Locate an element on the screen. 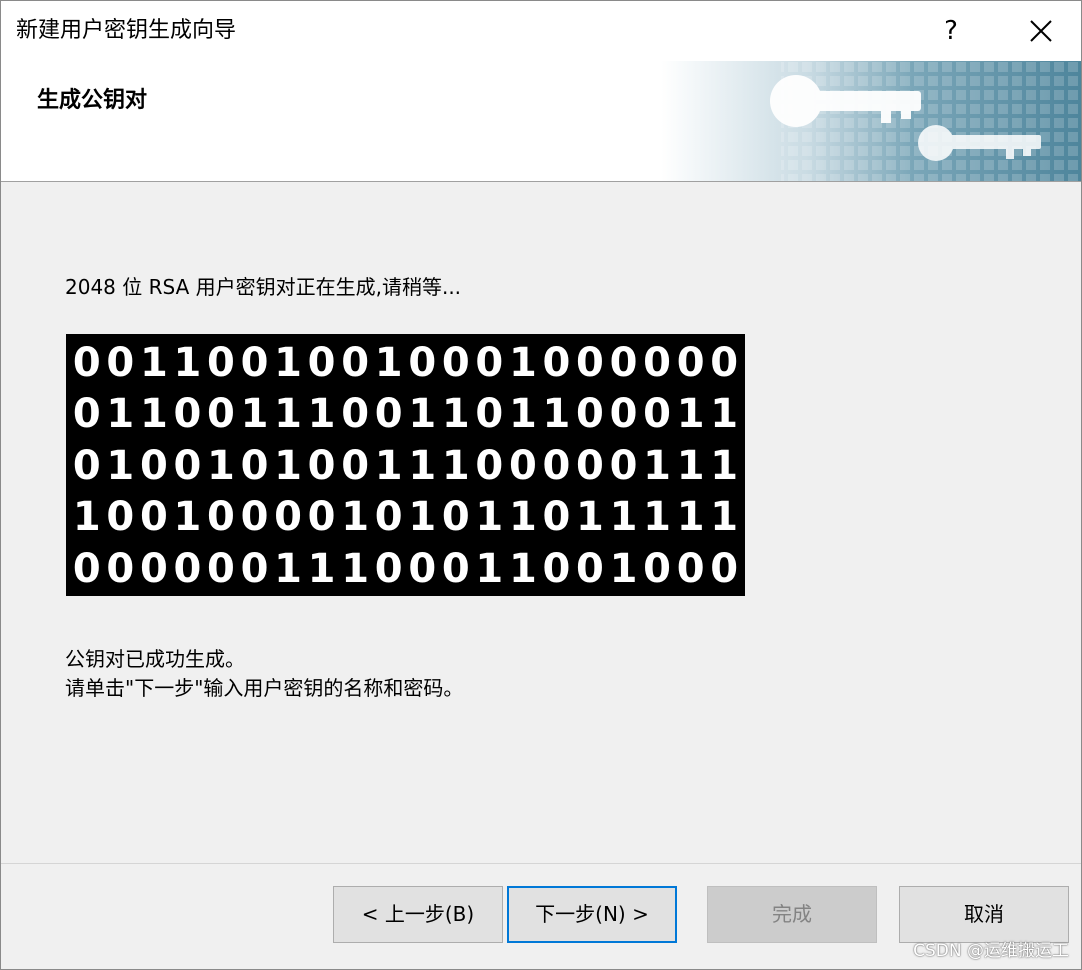 The height and width of the screenshot is (970, 1082). completion-message: 公钥对已成功生成。 请单击"下一步"输入用户密钥的名称和密码。 is located at coordinates (264, 674).